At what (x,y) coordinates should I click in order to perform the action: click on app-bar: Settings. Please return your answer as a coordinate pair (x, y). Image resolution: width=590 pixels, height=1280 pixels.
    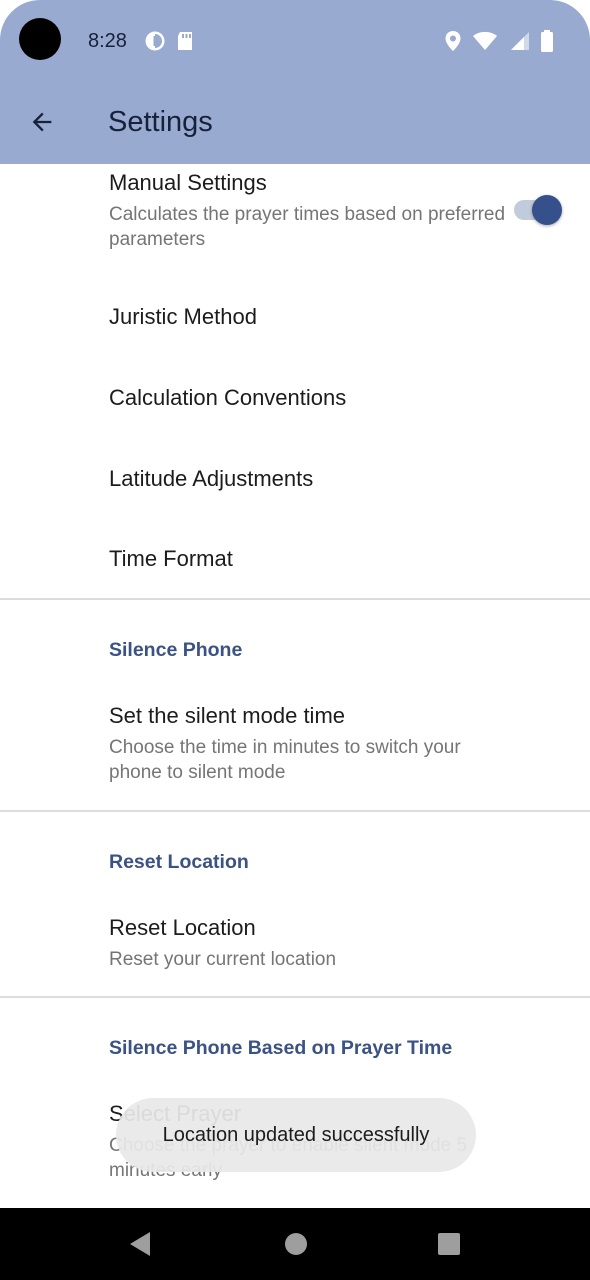
    Looking at the image, I should click on (295, 124).